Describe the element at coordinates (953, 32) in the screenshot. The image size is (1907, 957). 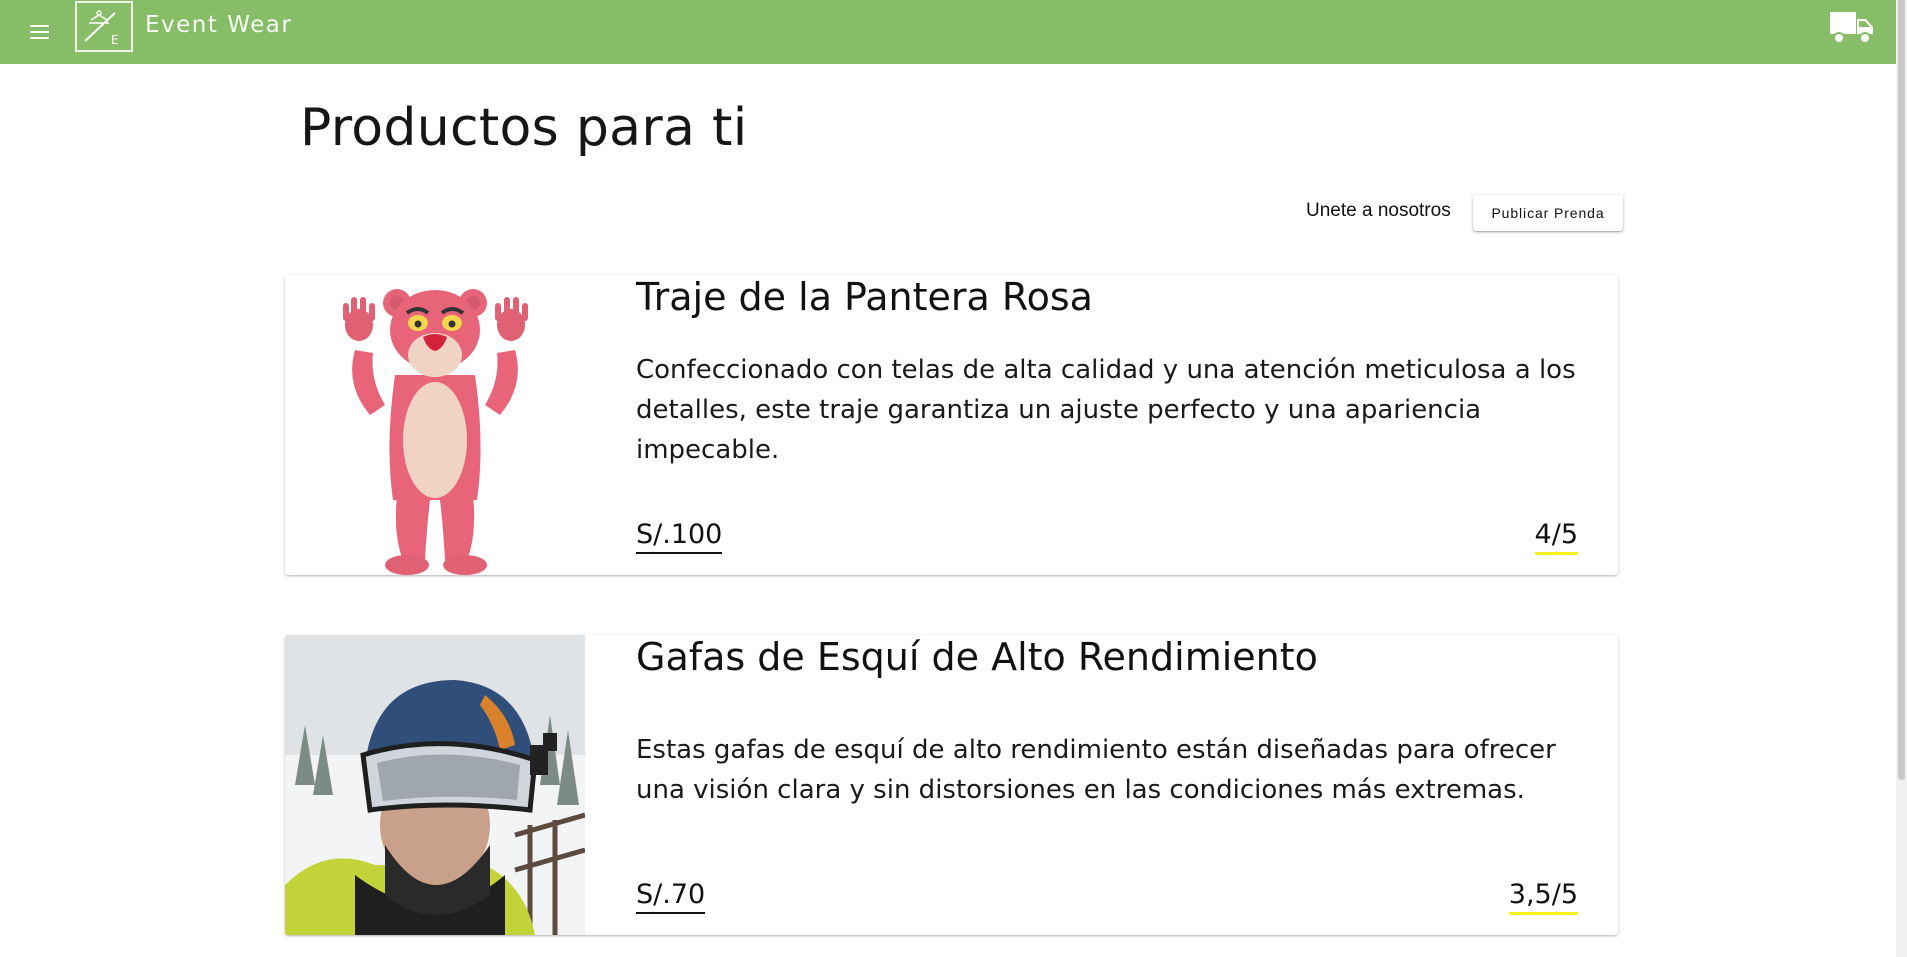
I see `app-bar: E Event Wear` at that location.